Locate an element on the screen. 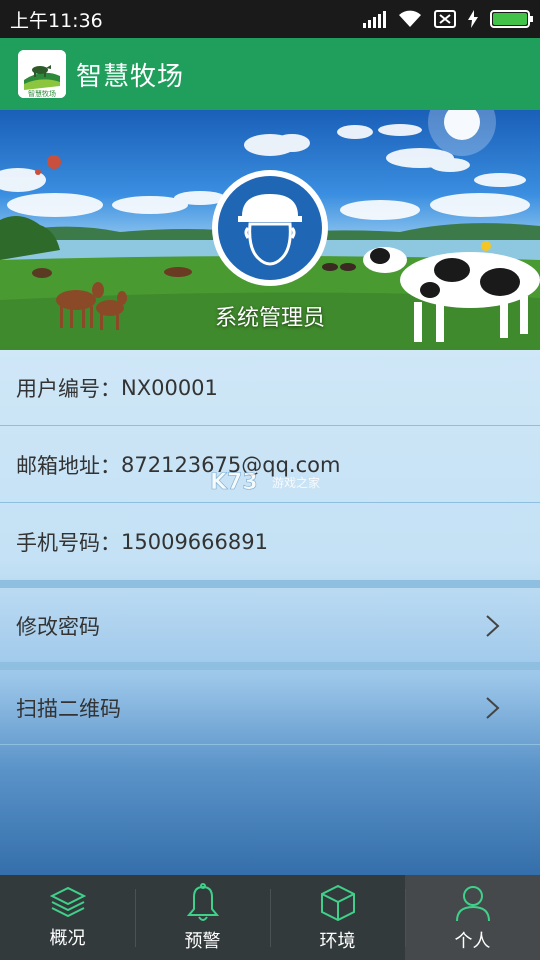 The width and height of the screenshot is (540, 960). nav-label: 个人 is located at coordinates (472, 941).